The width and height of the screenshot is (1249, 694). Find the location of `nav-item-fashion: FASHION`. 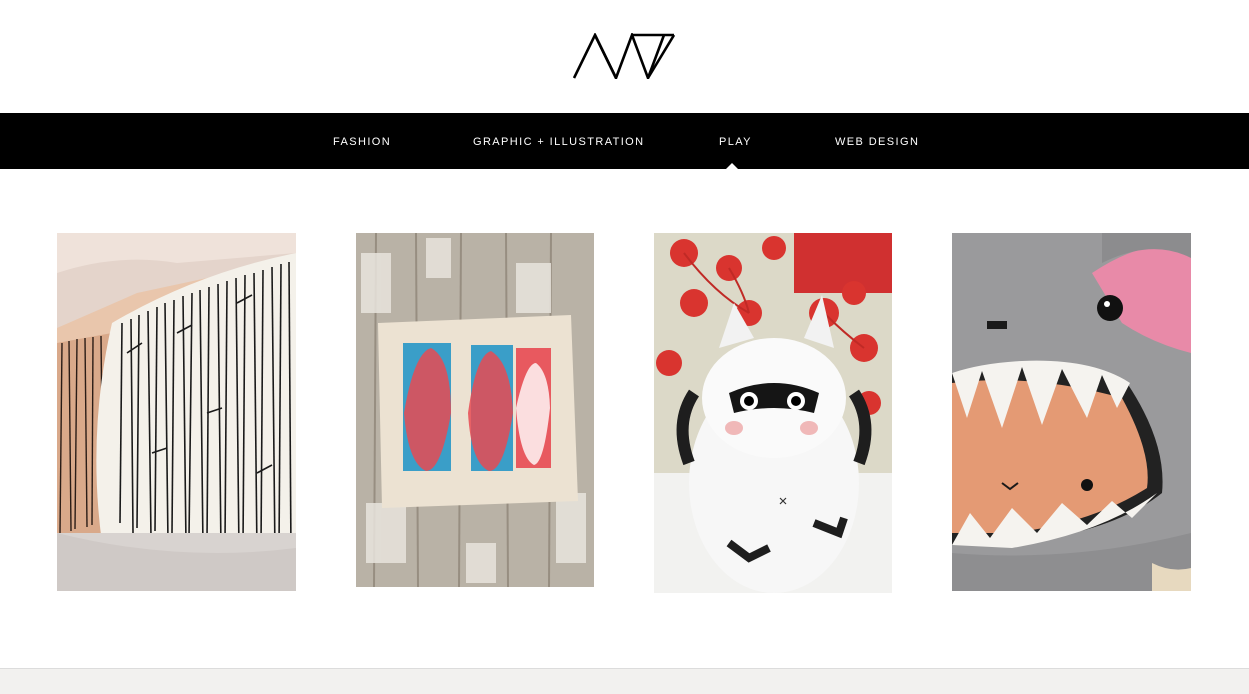

nav-item-fashion: FASHION is located at coordinates (362, 141).